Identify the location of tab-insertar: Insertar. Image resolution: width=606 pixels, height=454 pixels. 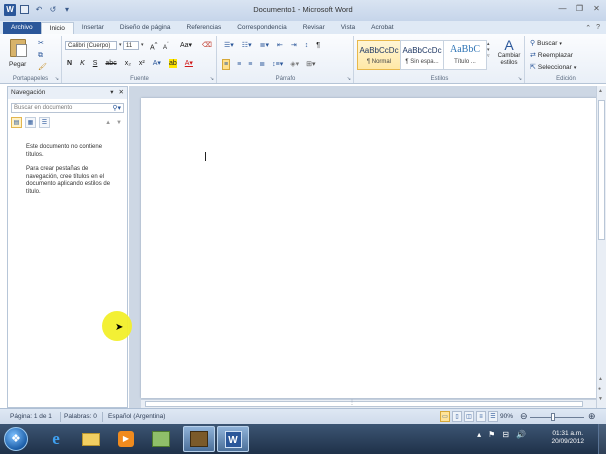
(93, 28).